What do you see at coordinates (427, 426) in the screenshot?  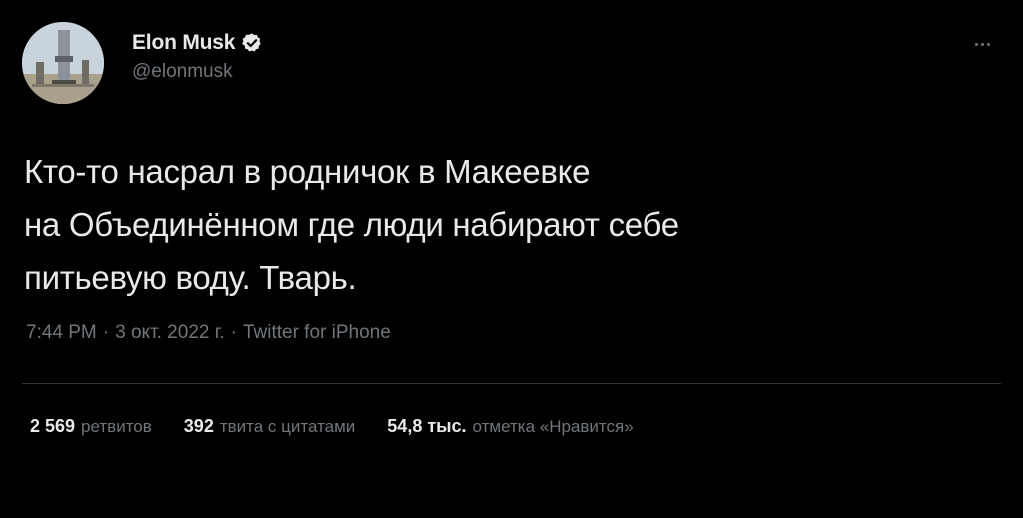 I see `likes-count: 54,8 тыс.` at bounding box center [427, 426].